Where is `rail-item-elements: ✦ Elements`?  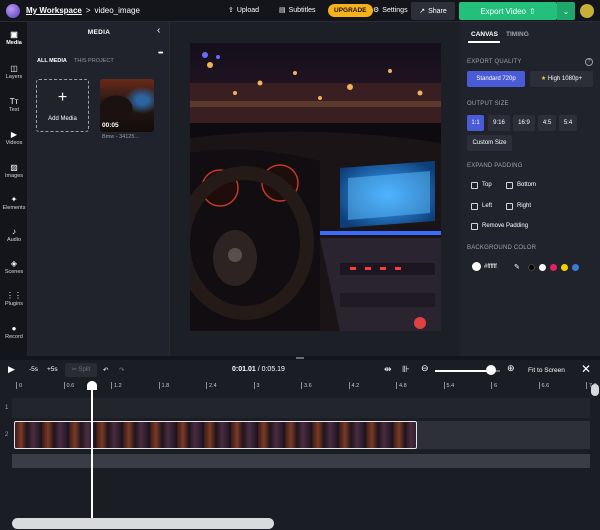
rail-item-elements: ✦ Elements is located at coordinates (14, 203).